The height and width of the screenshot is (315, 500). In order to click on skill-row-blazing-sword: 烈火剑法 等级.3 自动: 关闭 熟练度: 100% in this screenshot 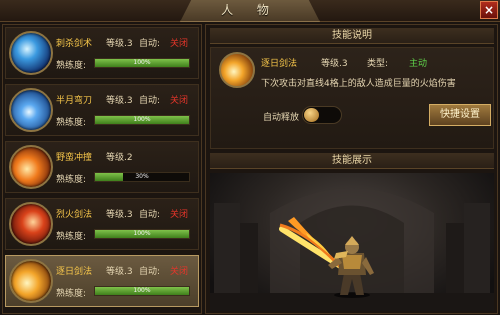, I will do `click(102, 224)`.